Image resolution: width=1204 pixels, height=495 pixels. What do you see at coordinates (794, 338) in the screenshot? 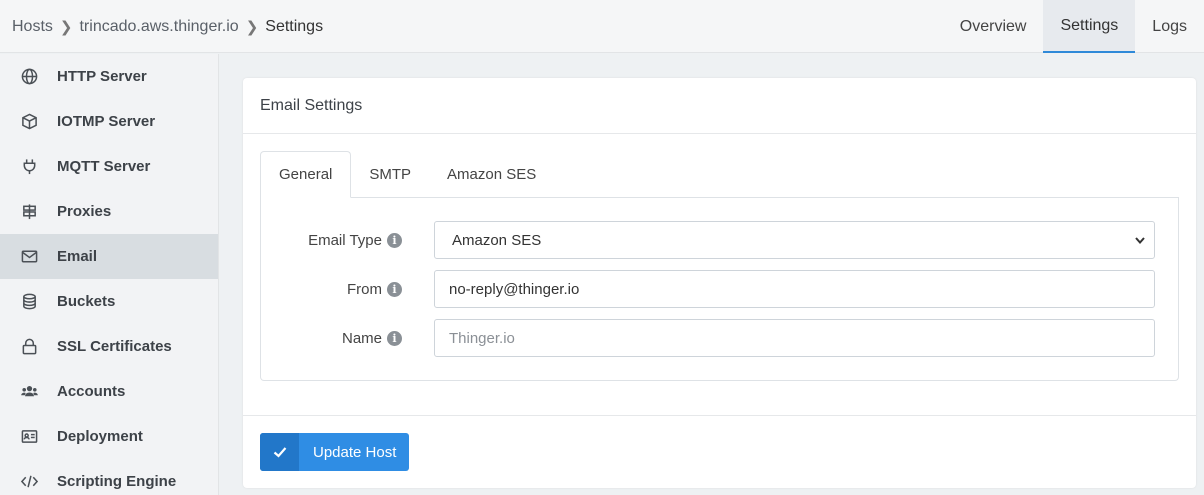
I see `name-field: Thinger.io` at bounding box center [794, 338].